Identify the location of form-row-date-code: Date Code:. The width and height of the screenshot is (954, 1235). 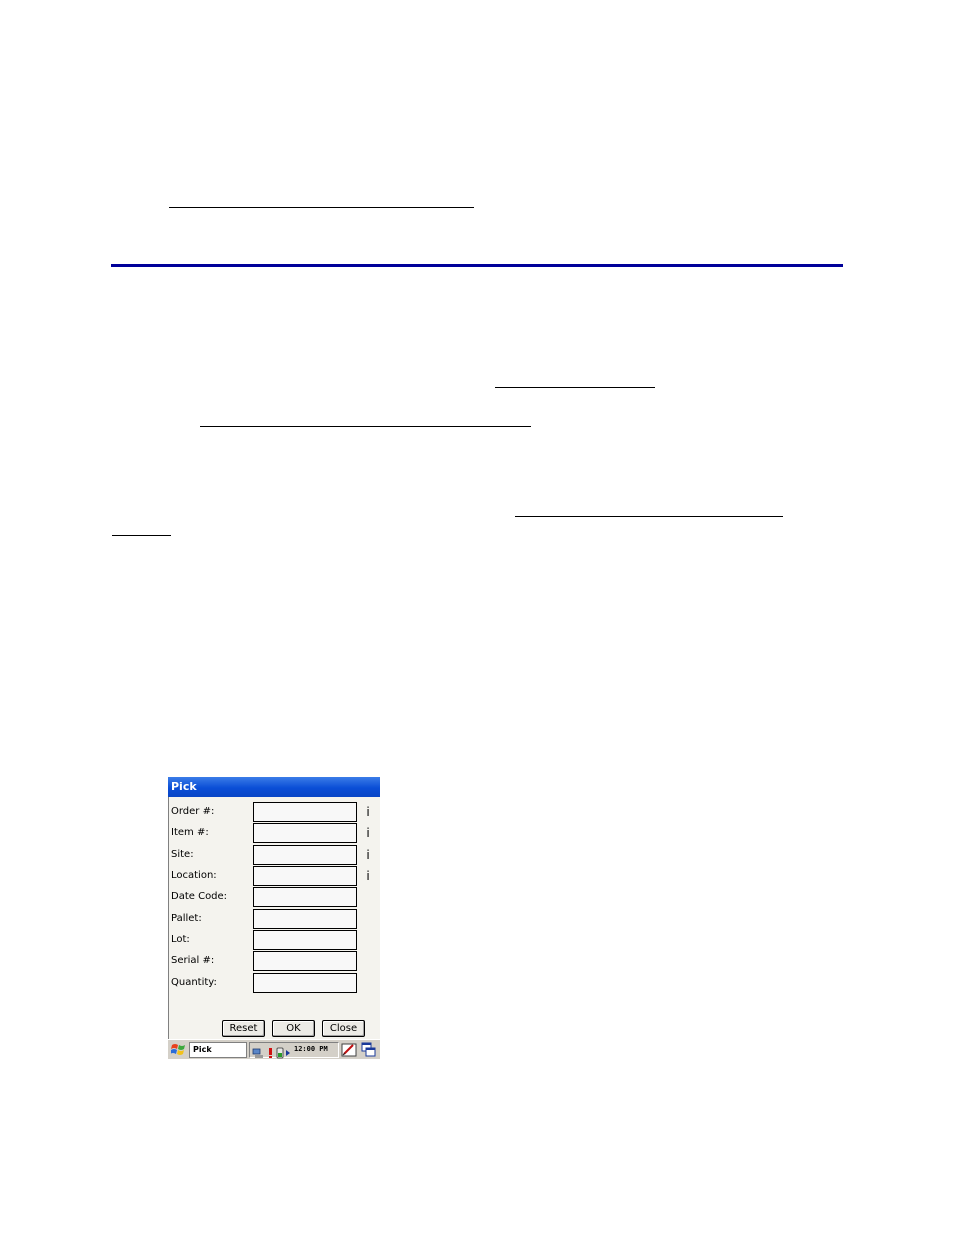
(274, 897).